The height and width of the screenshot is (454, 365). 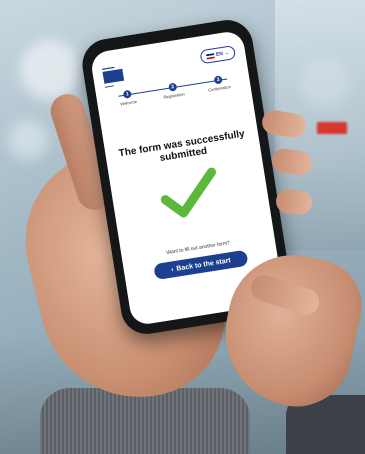 I want to click on checkmark-icon, so click(x=188, y=192).